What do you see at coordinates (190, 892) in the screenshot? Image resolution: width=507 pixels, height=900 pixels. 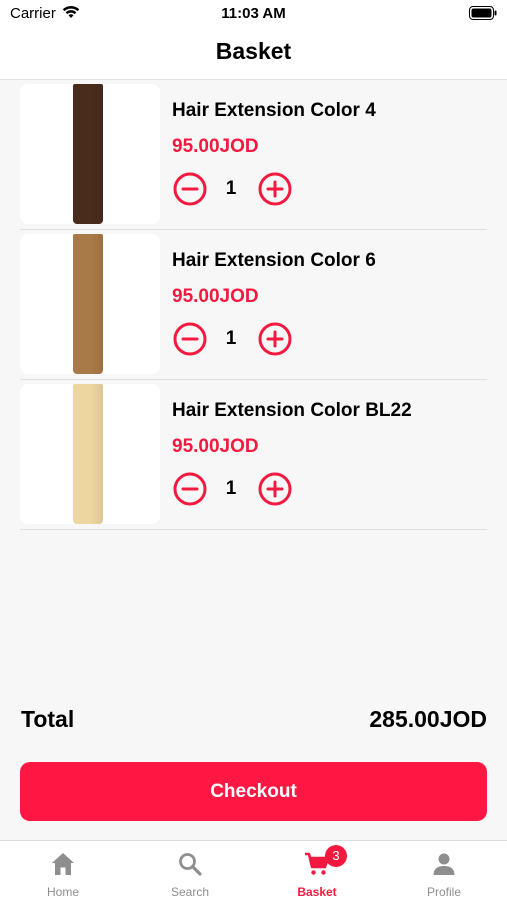 I see `tab-label: Search` at bounding box center [190, 892].